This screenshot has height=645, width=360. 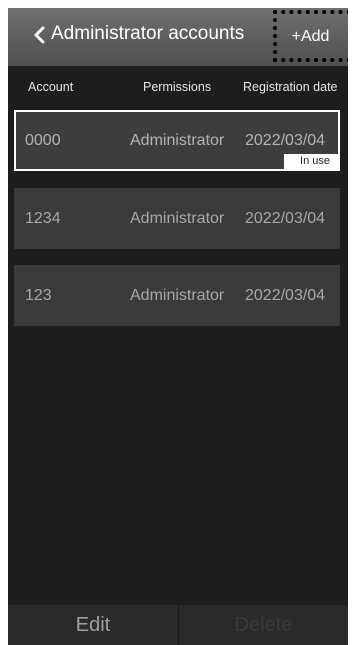 I want to click on account-row: 0000 Administrator 2022/03/04 In use, so click(x=177, y=140).